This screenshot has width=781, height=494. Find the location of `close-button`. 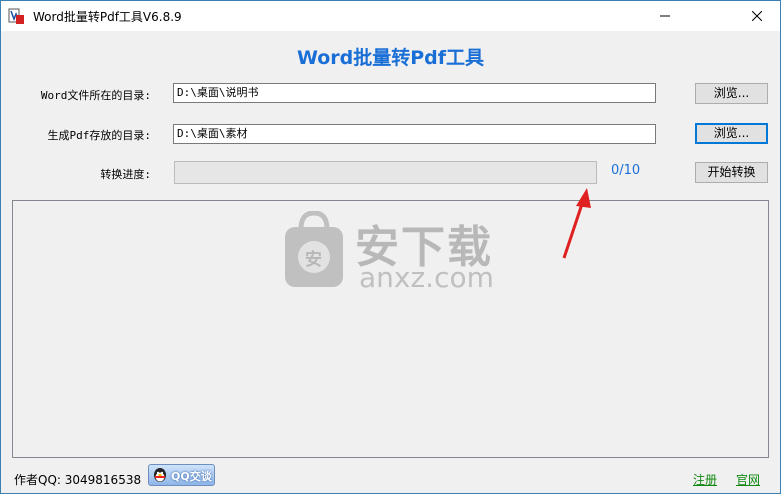

close-button is located at coordinates (757, 16).